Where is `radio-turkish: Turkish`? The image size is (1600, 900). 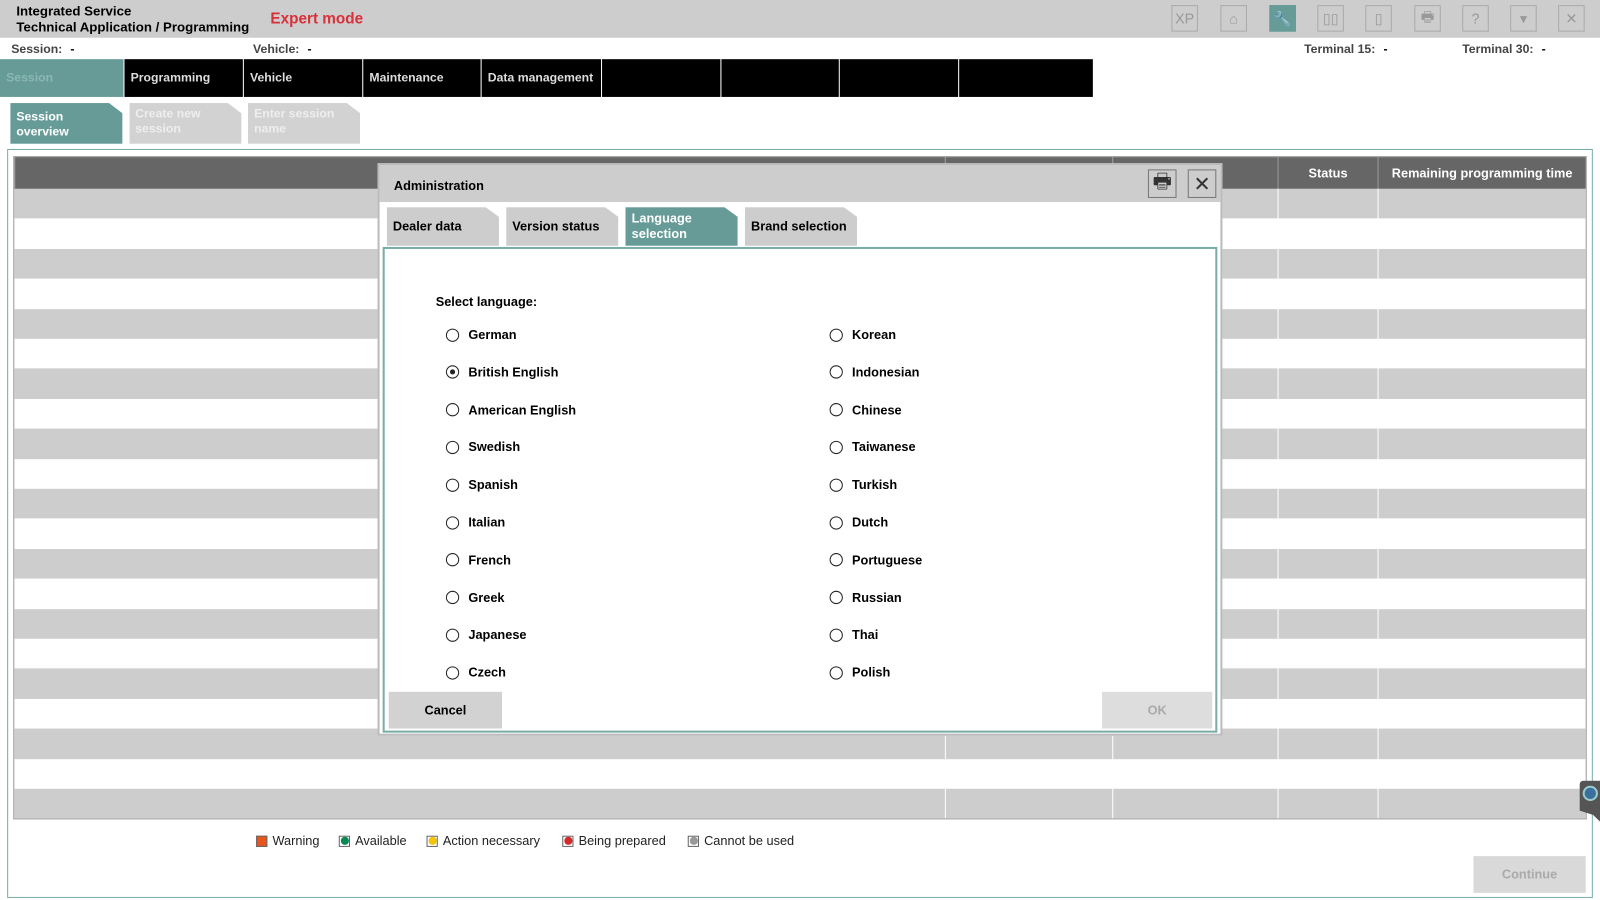
radio-turkish: Turkish is located at coordinates (863, 485).